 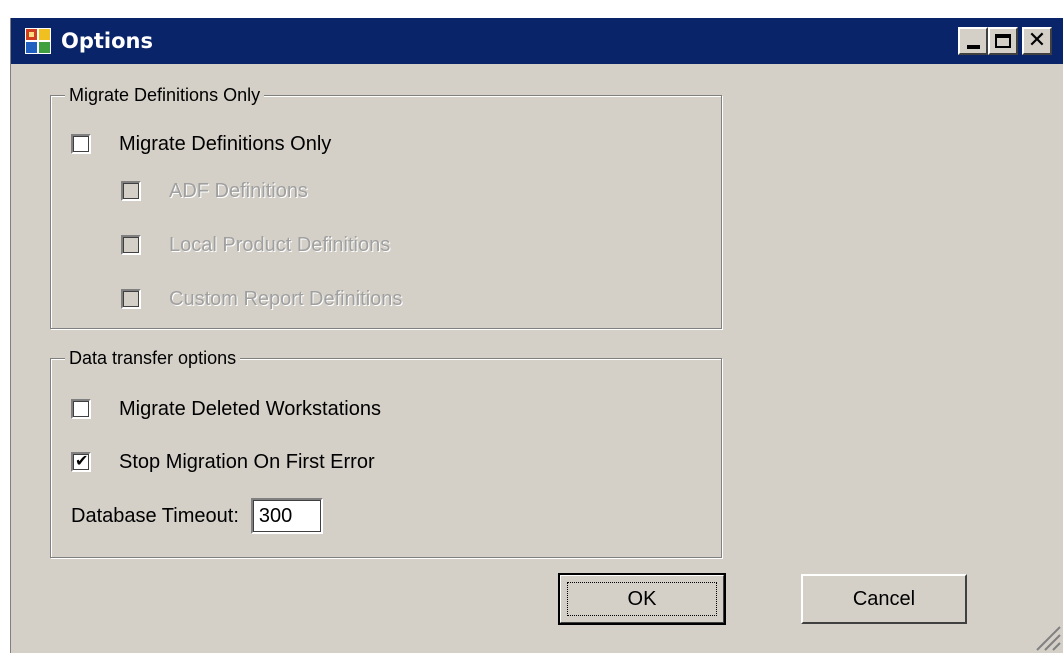 I want to click on local-product-definitions-checkbox, so click(x=131, y=245).